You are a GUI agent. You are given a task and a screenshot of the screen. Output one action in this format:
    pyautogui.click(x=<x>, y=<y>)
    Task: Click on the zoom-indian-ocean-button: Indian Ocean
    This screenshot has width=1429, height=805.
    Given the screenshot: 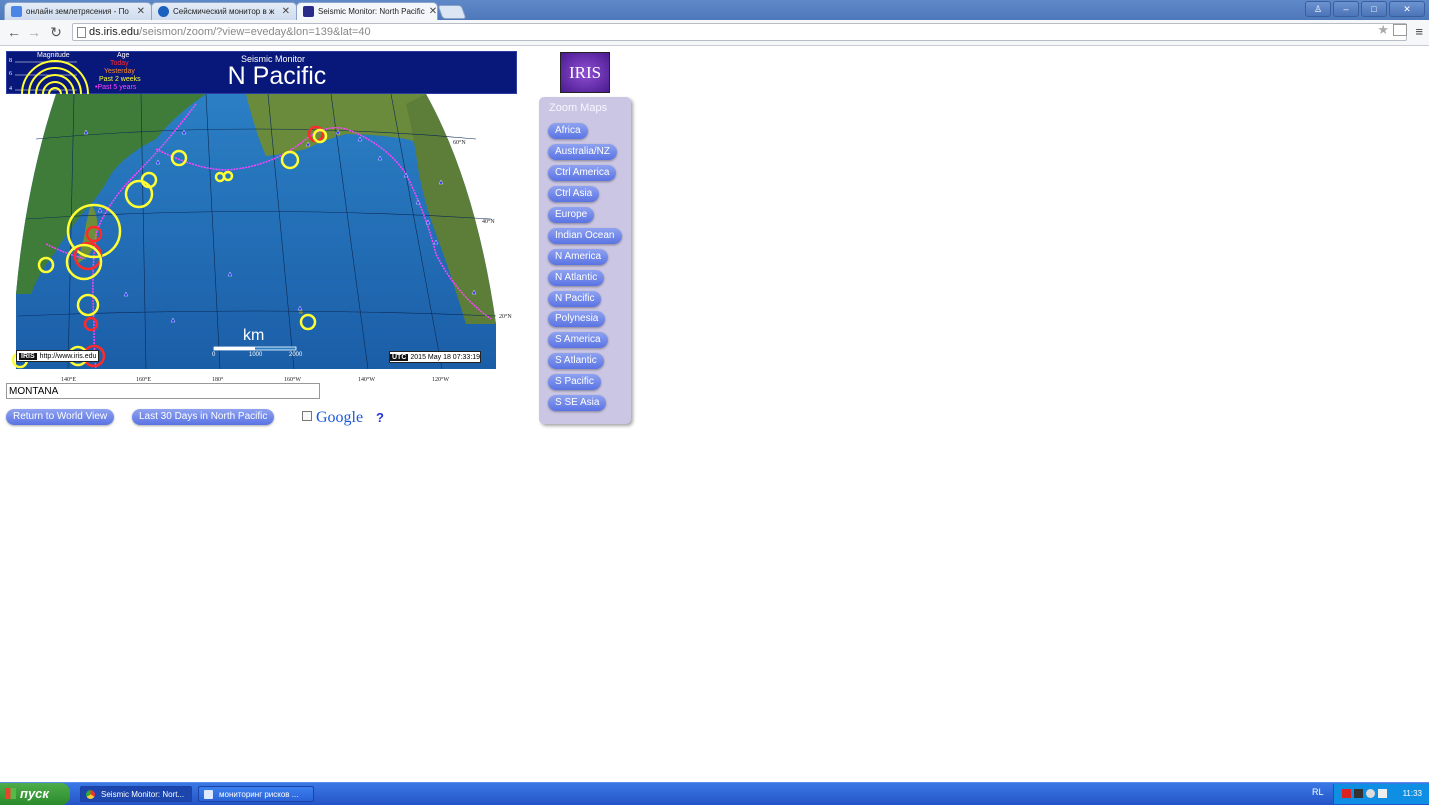 What is the action you would take?
    pyautogui.click(x=585, y=236)
    